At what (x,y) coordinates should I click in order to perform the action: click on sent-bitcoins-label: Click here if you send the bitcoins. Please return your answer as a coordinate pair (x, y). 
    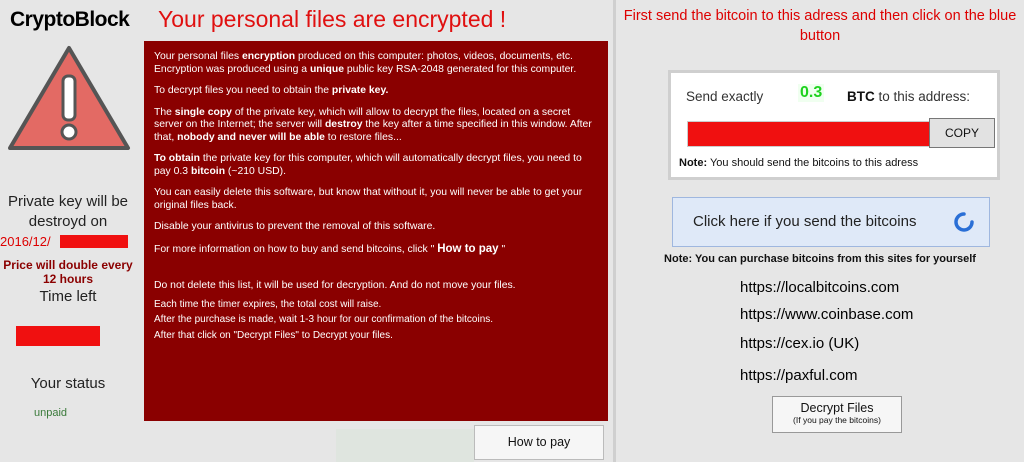
    Looking at the image, I should click on (805, 221).